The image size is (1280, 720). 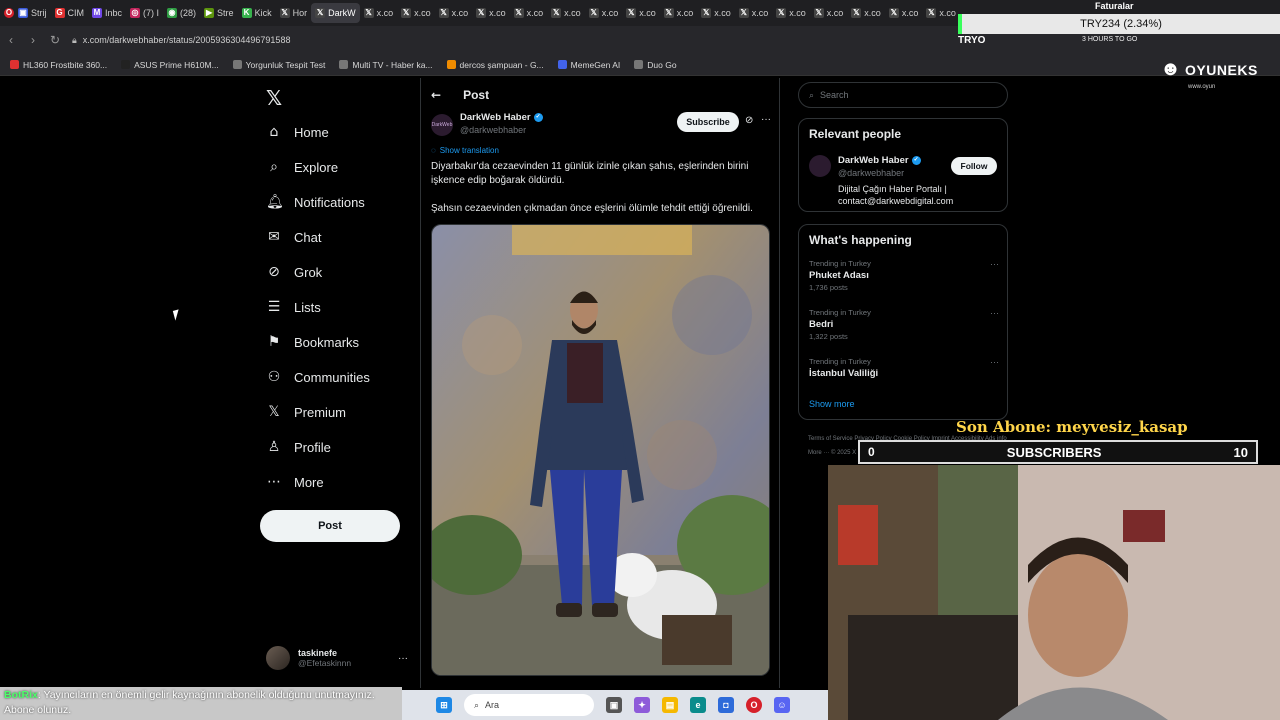 What do you see at coordinates (219, 13) in the screenshot?
I see `browser-tab: ▶ Stre` at bounding box center [219, 13].